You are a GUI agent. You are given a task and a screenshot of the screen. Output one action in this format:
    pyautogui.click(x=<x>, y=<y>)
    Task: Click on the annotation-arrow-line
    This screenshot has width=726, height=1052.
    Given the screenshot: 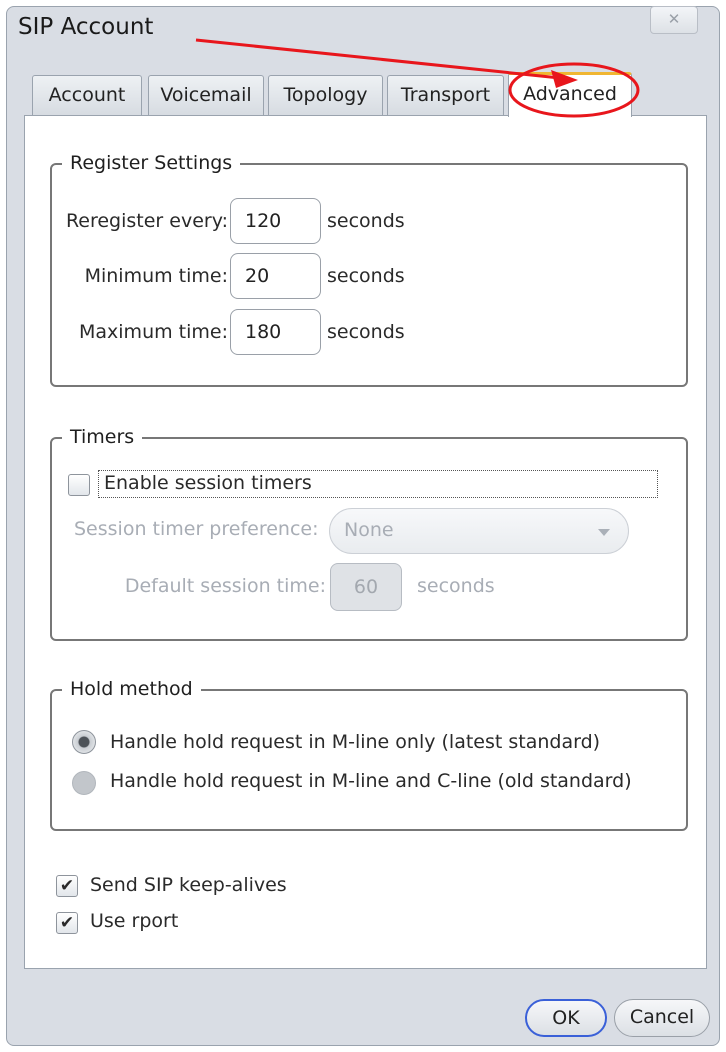 What is the action you would take?
    pyautogui.click(x=378, y=59)
    